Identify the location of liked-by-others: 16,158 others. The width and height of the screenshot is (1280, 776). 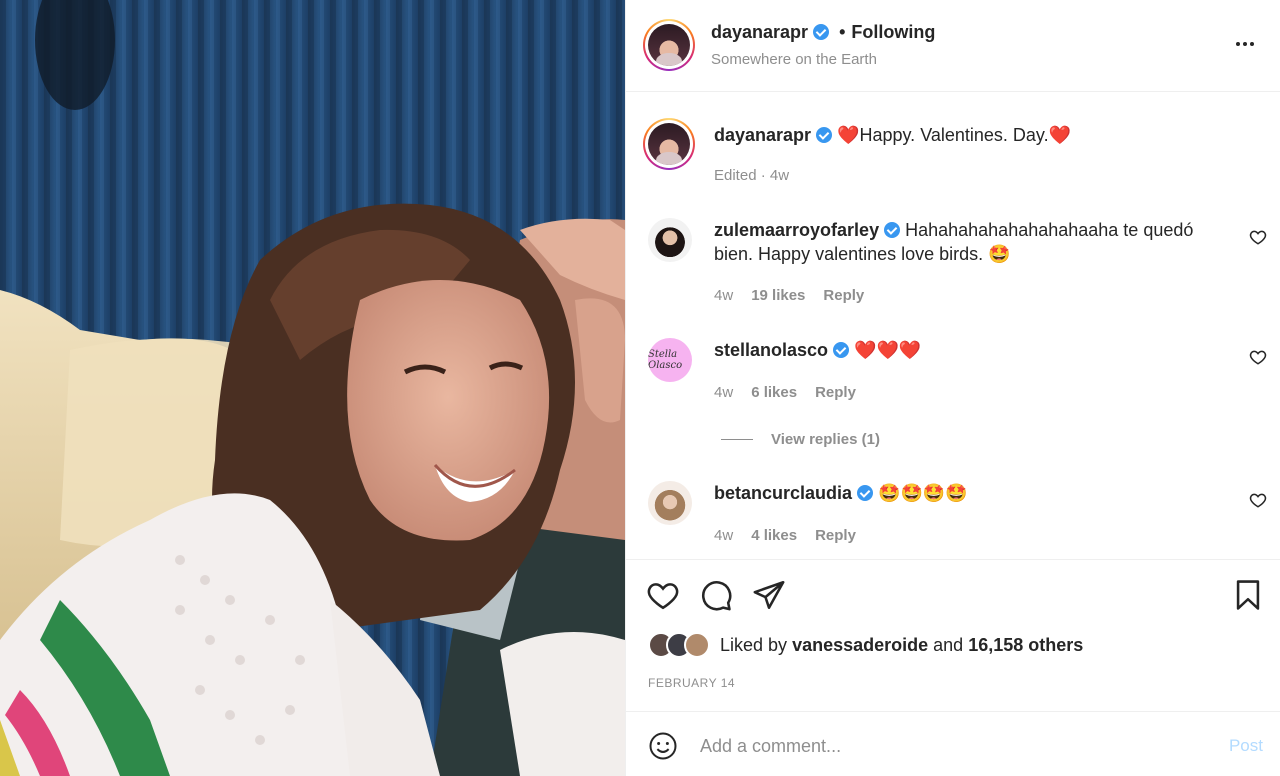
(1025, 645).